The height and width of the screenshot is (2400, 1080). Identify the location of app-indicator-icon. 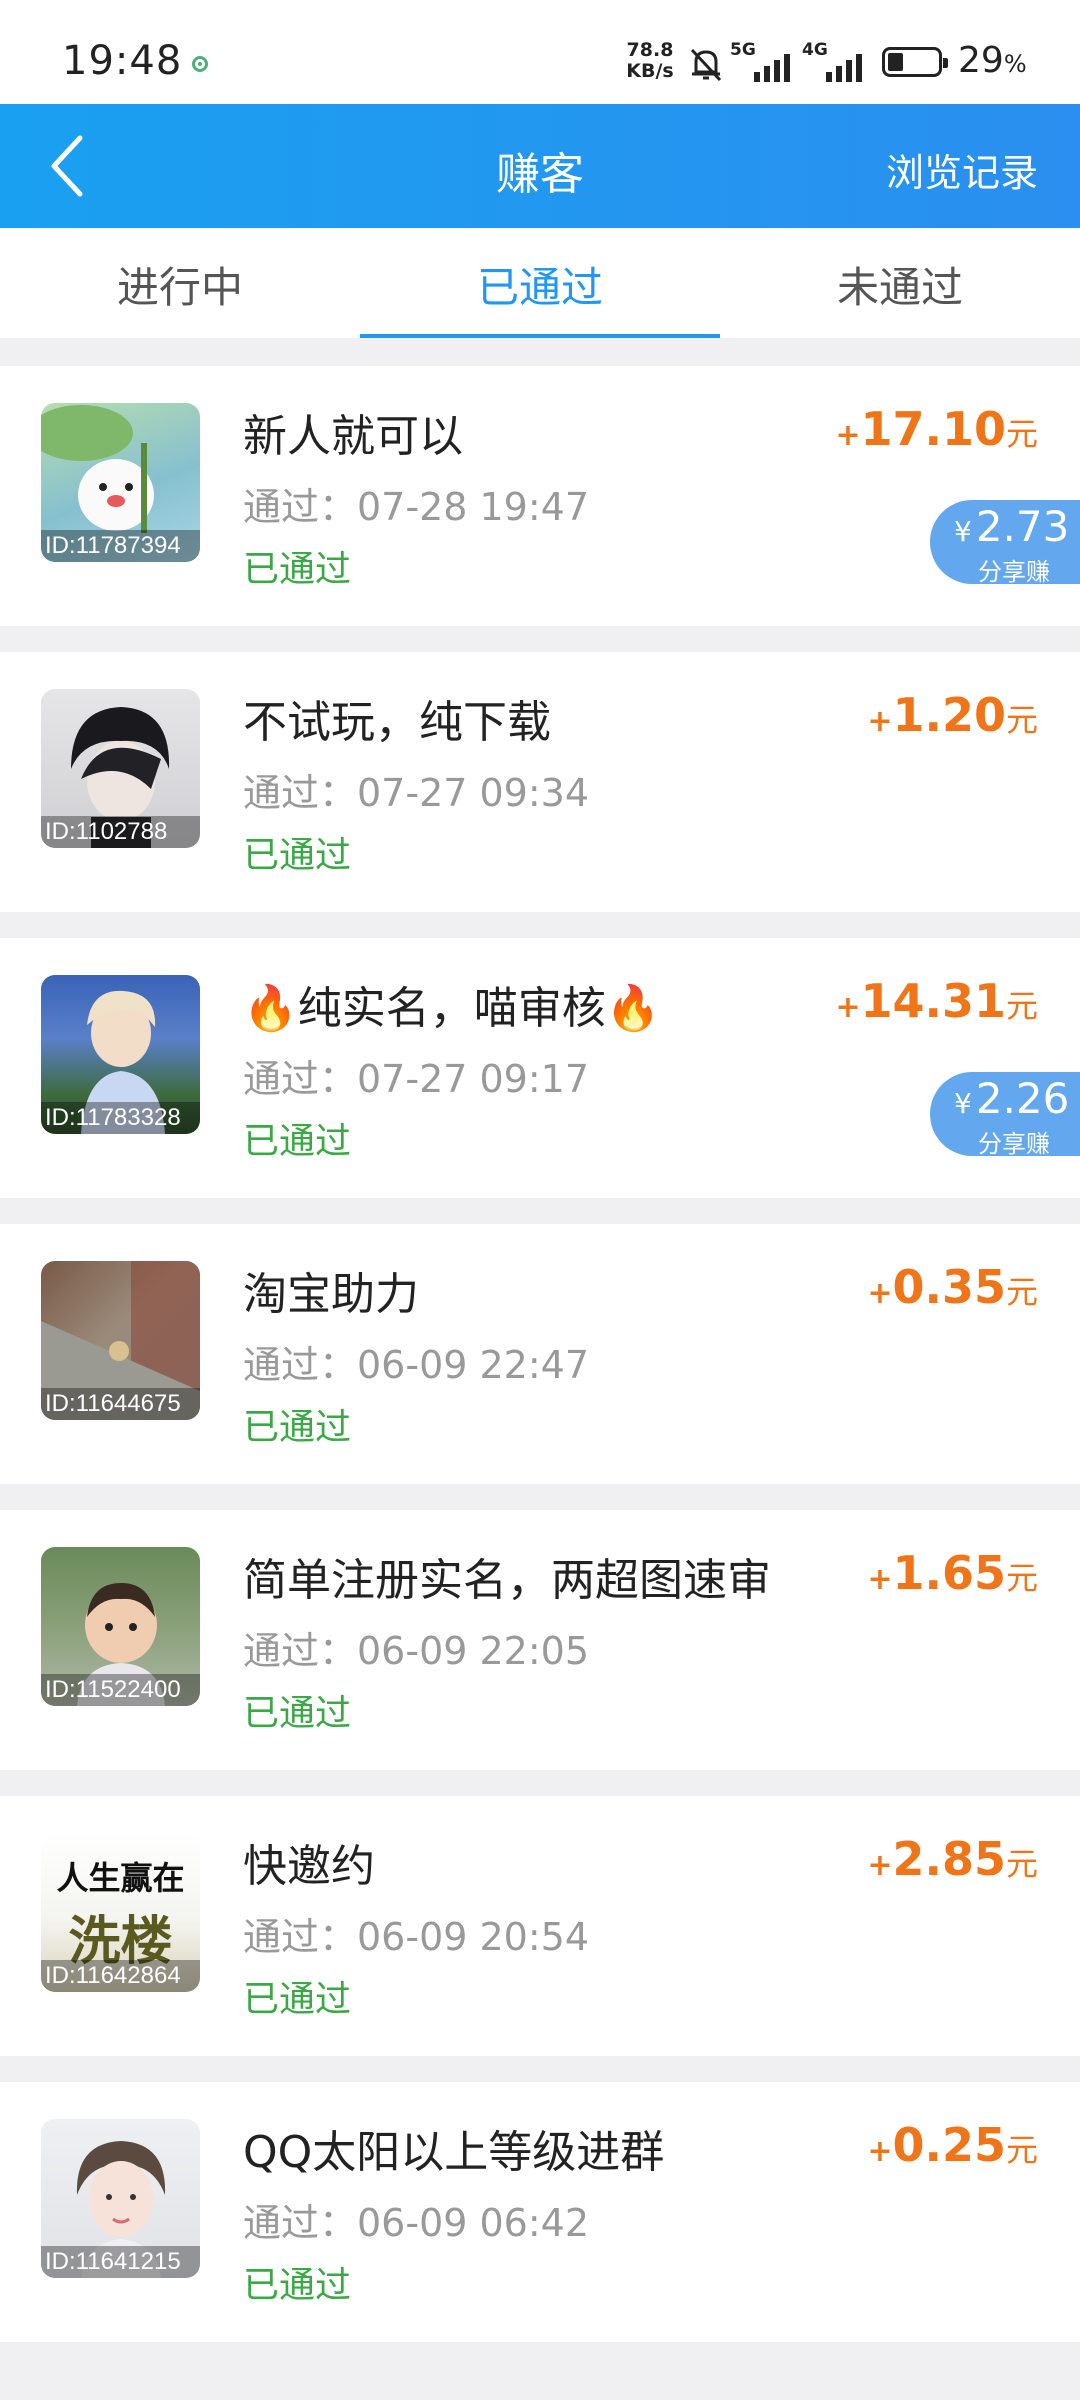
(200, 64).